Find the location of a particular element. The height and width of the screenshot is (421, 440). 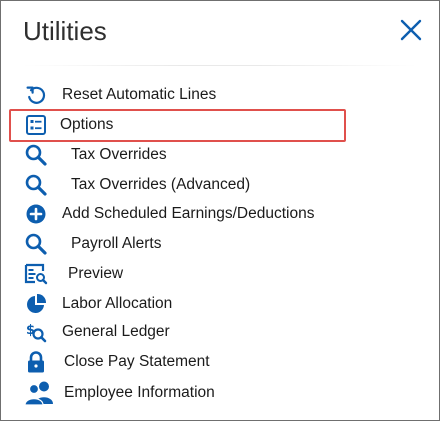

menu-item-tax-overrides-advanced: Tax Overrides (Advanced) is located at coordinates (136, 185).